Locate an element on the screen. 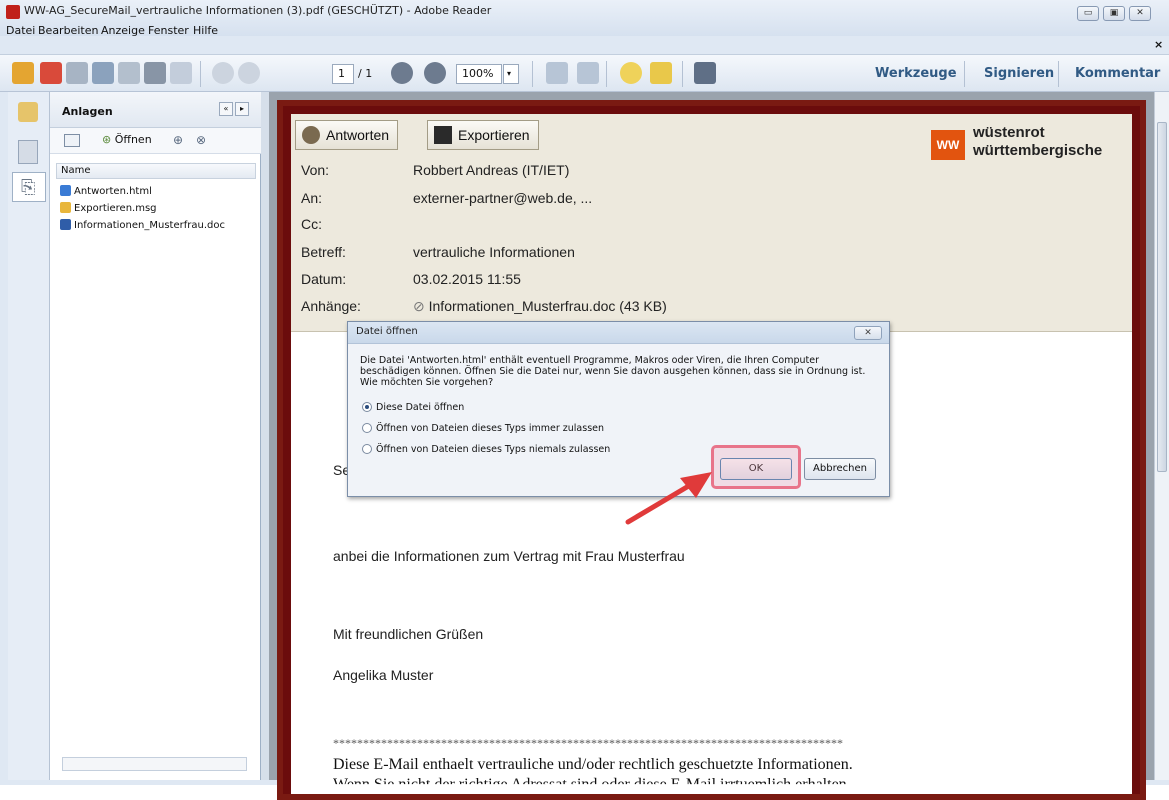 Image resolution: width=1169 pixels, height=800 pixels. page-down-icon is located at coordinates (249, 73).